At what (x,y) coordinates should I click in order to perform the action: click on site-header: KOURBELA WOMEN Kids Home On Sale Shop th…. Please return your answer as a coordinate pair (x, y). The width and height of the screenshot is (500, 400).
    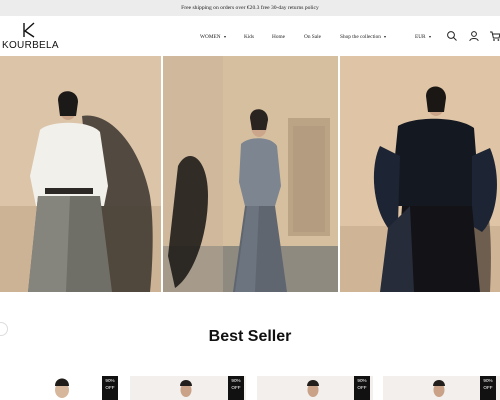
    Looking at the image, I should click on (250, 36).